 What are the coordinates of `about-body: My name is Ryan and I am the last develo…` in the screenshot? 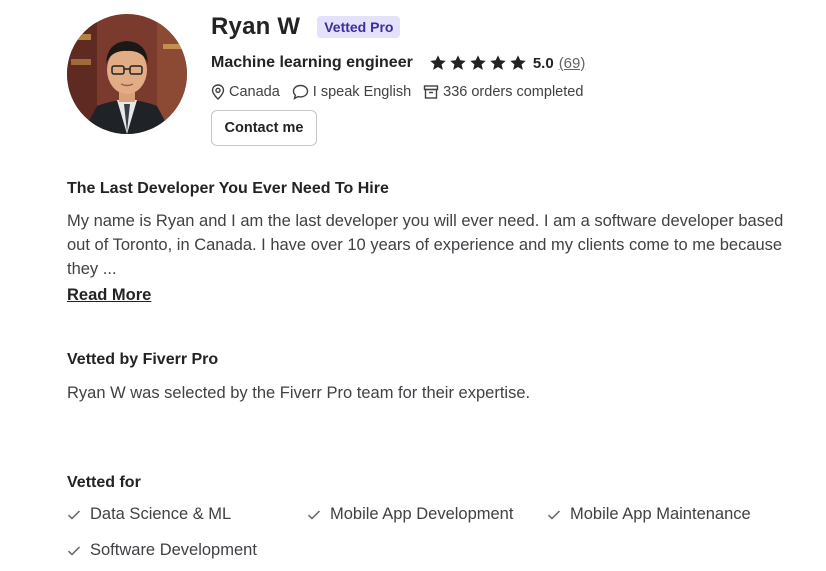 It's located at (425, 245).